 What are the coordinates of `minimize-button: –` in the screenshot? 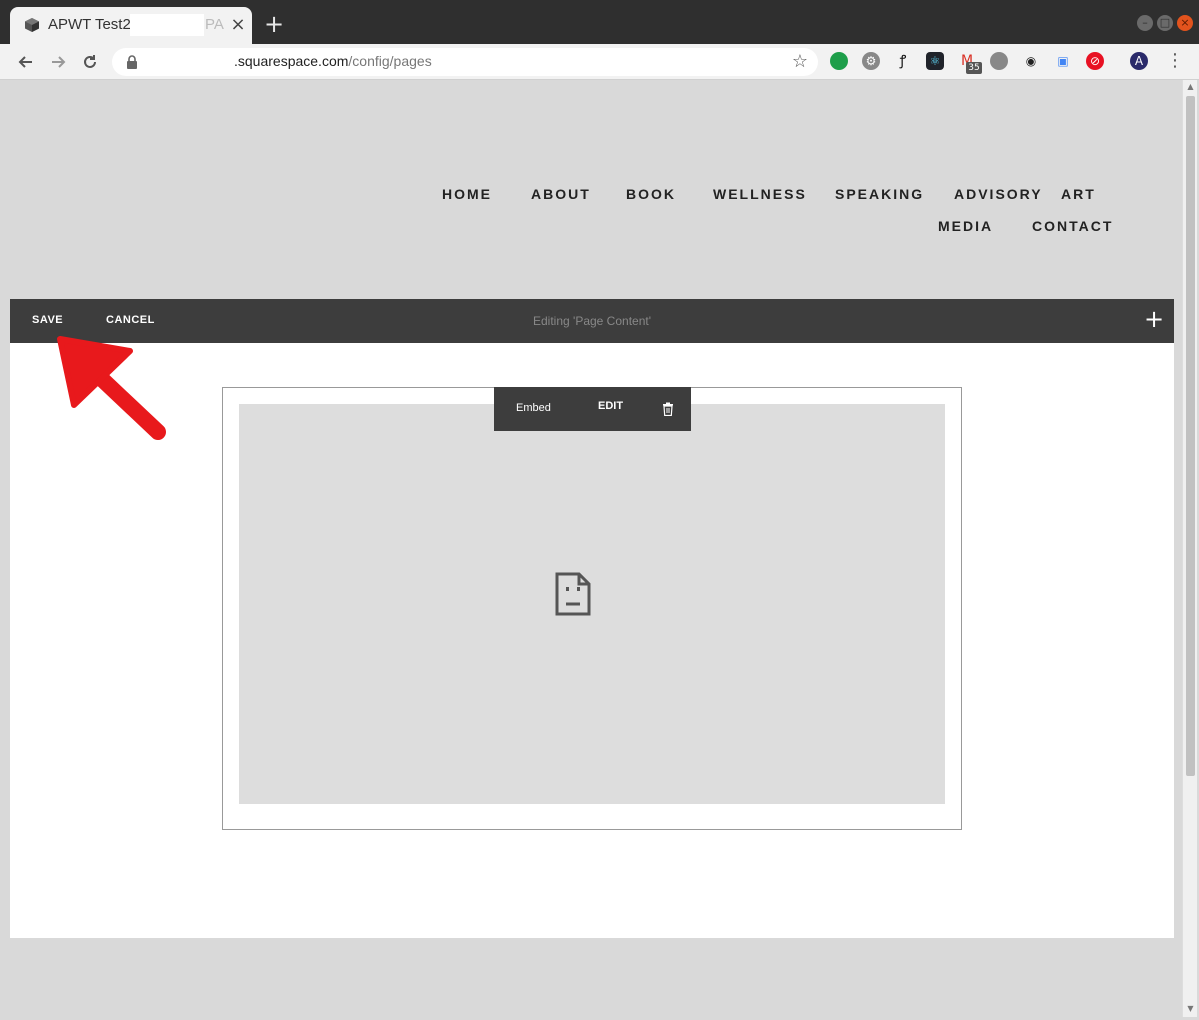 It's located at (1145, 23).